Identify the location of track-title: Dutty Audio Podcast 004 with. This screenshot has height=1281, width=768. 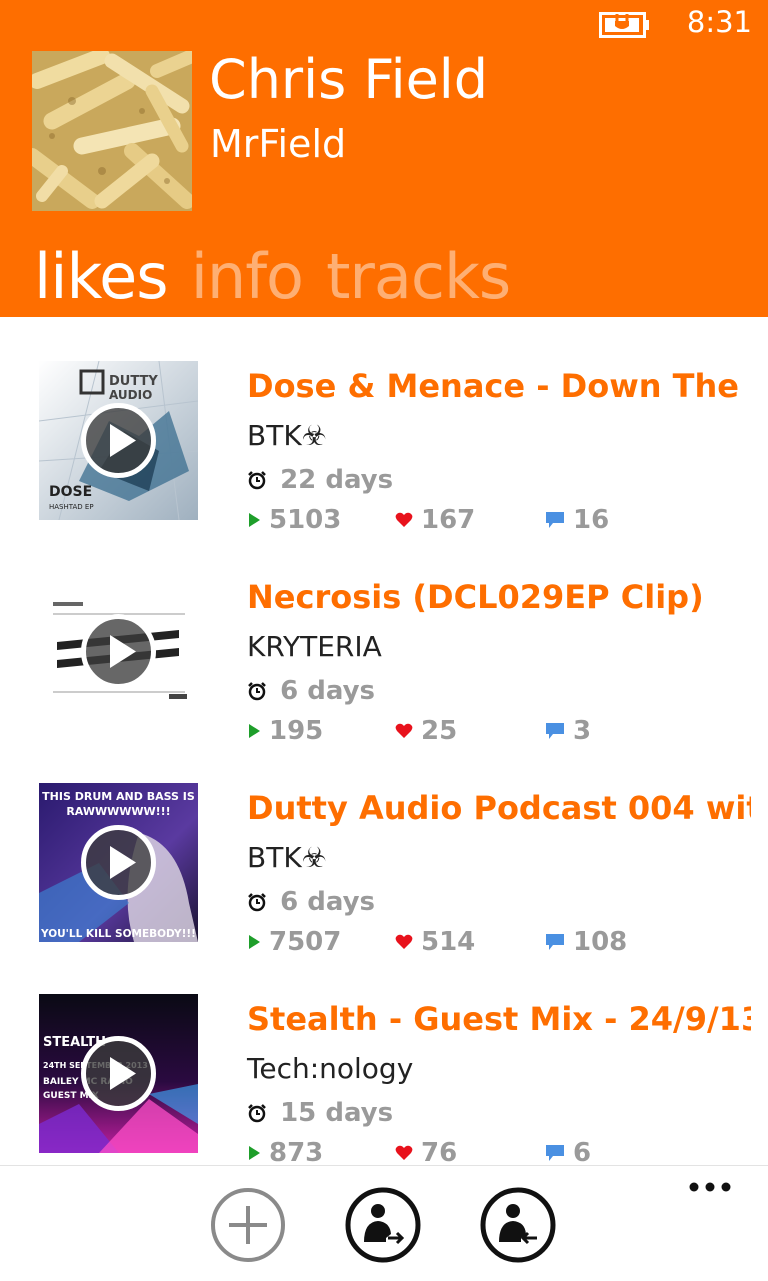
(499, 808).